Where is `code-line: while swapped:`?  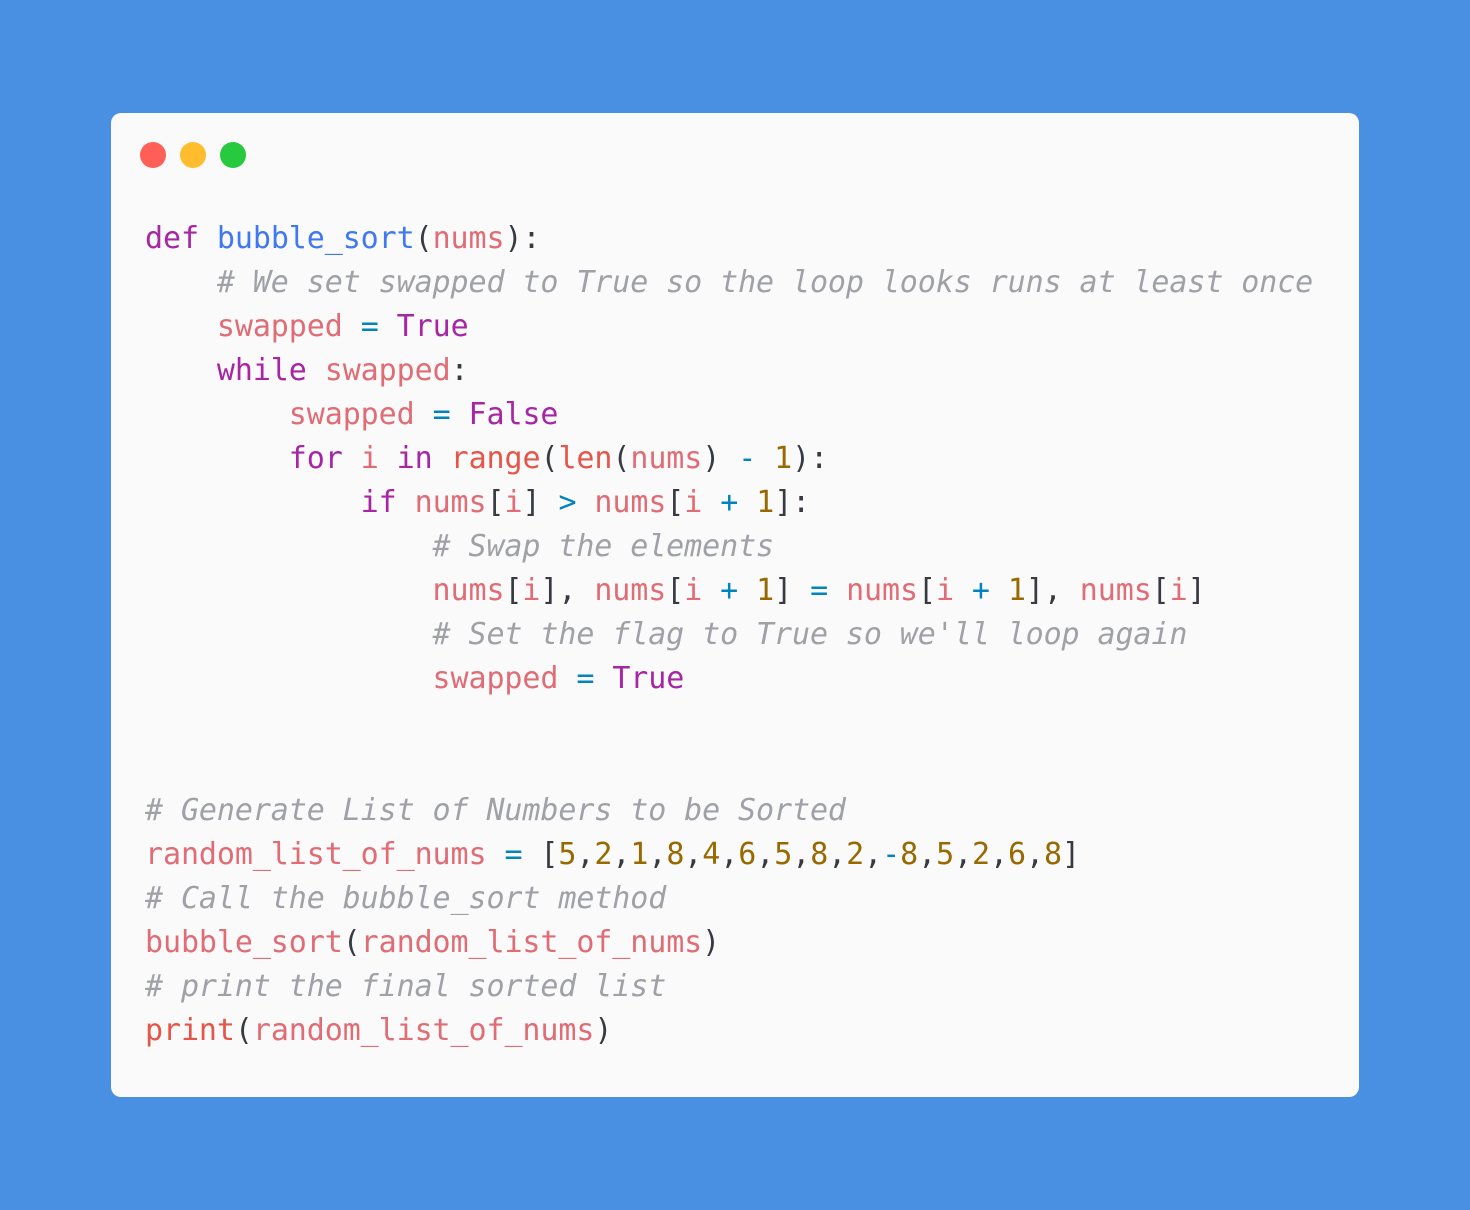
code-line: while swapped: is located at coordinates (729, 371).